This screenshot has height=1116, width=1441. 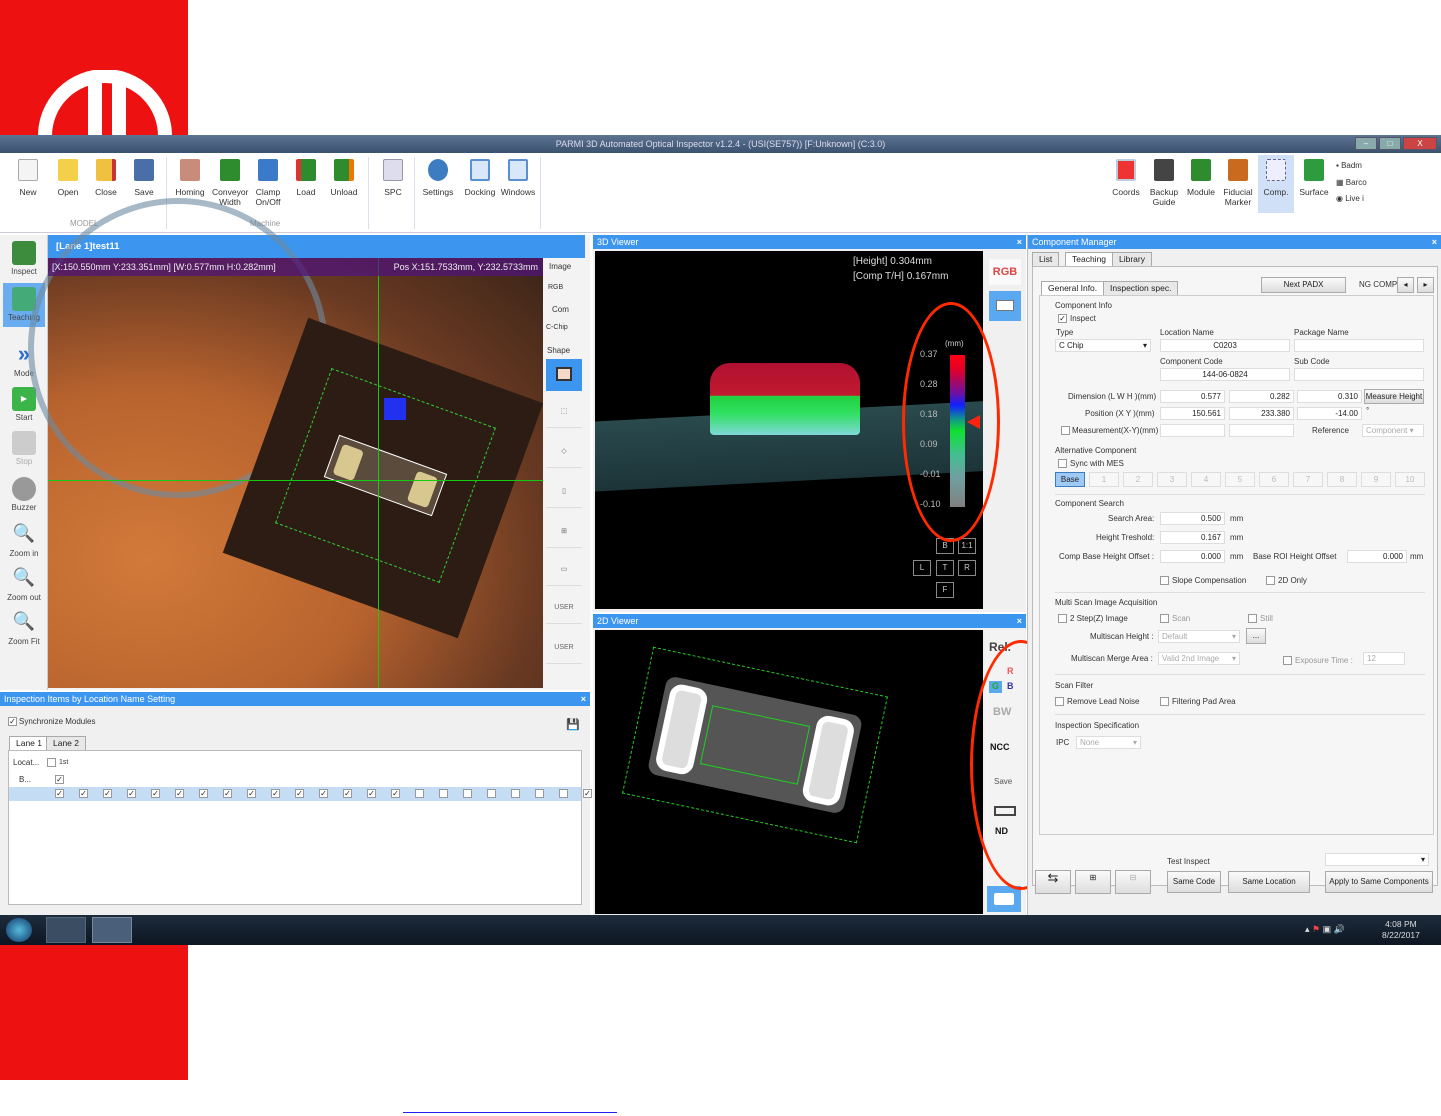 What do you see at coordinates (28, 178) in the screenshot?
I see `ribbon-new-button: New` at bounding box center [28, 178].